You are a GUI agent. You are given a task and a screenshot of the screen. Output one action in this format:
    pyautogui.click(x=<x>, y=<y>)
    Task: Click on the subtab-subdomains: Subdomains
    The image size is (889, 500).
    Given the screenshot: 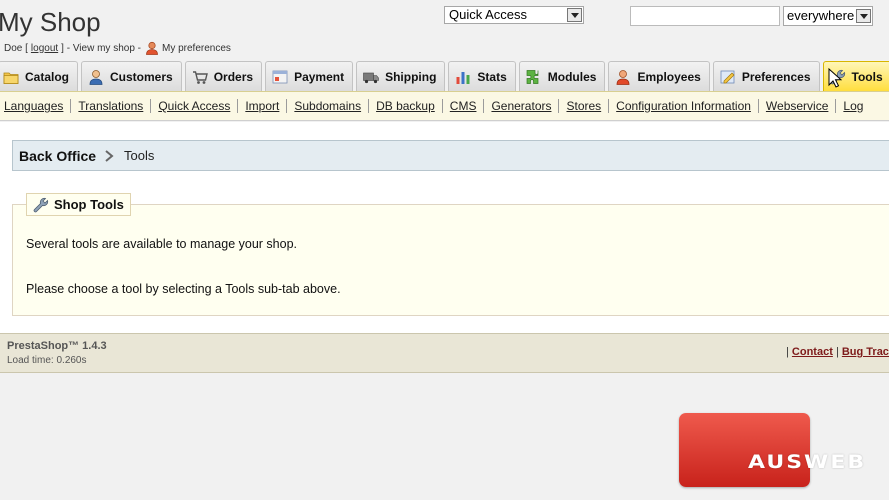 What is the action you would take?
    pyautogui.click(x=328, y=106)
    